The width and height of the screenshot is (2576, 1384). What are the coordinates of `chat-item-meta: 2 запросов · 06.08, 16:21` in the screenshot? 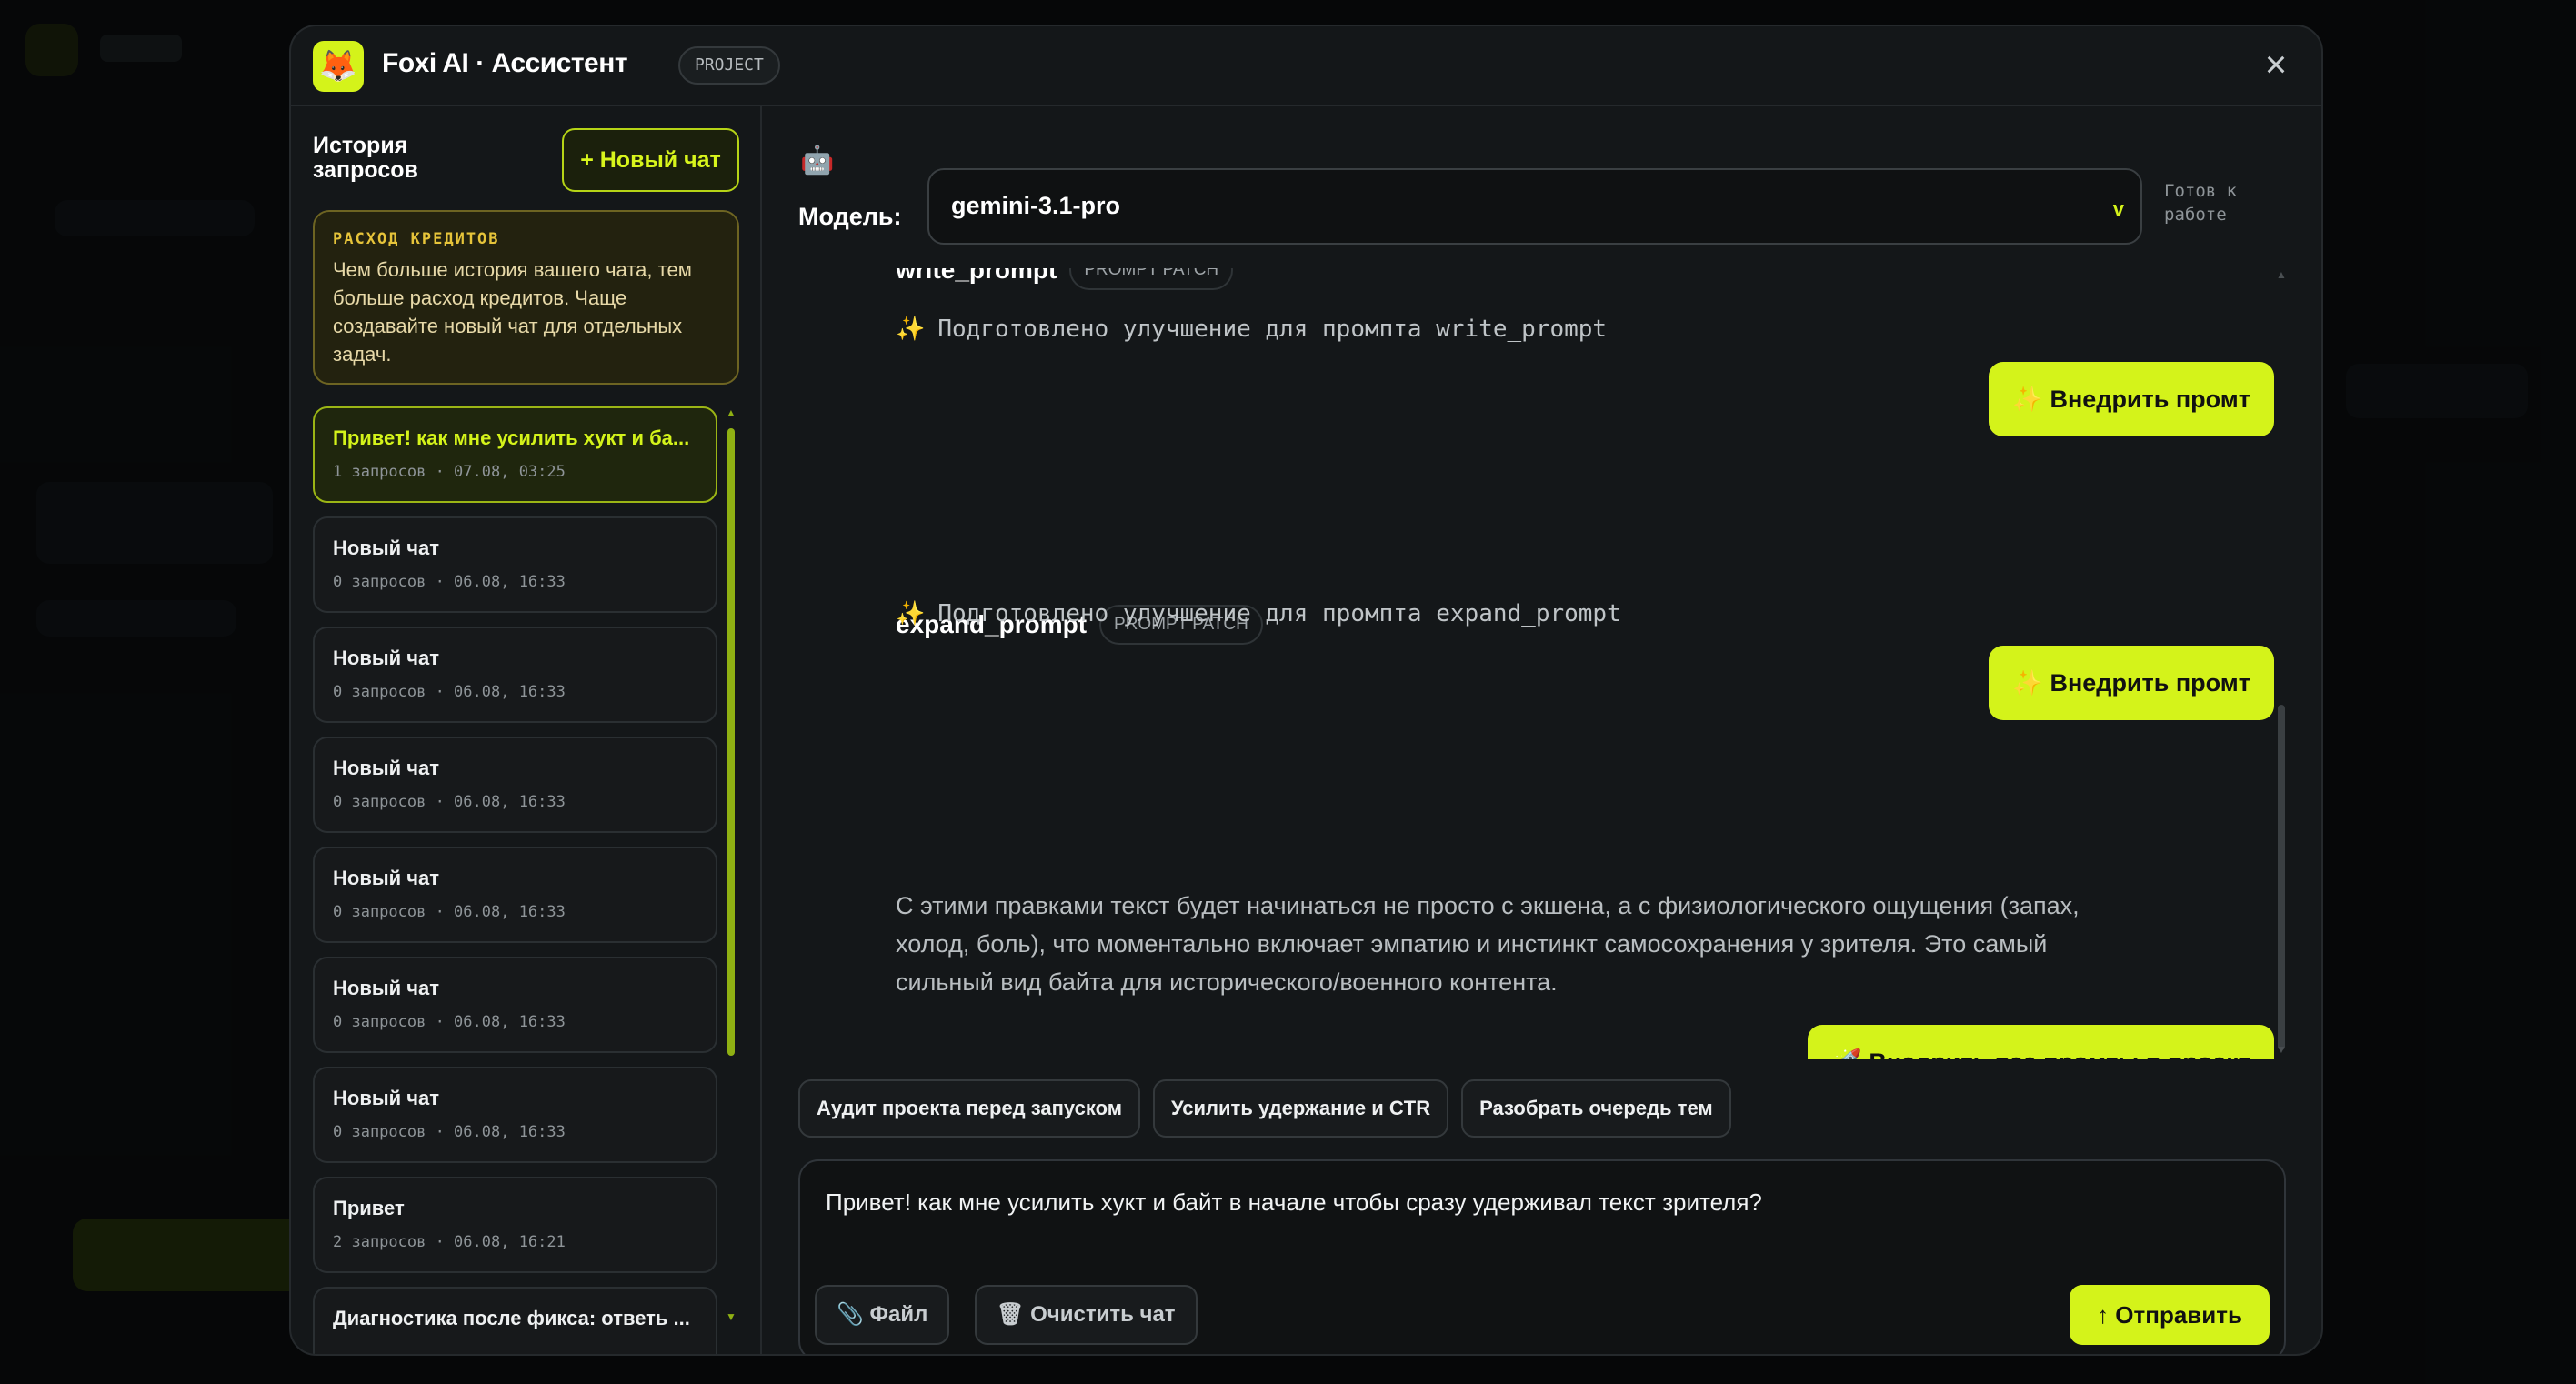 It's located at (450, 1242).